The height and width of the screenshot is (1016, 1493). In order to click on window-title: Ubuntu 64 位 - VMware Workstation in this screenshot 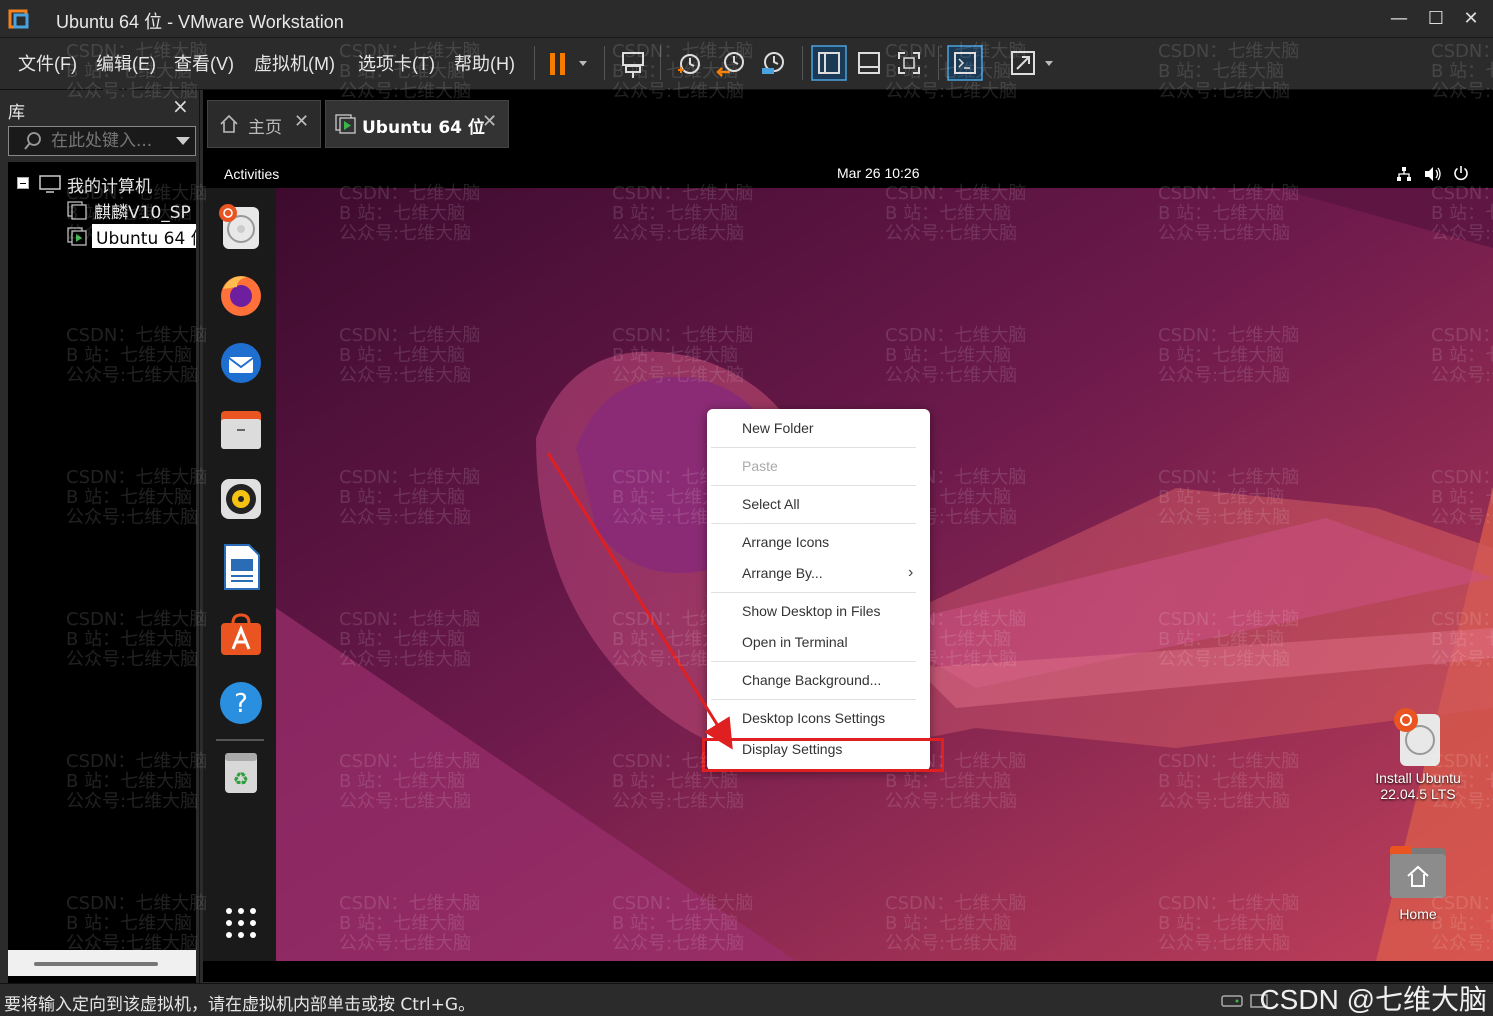, I will do `click(200, 22)`.